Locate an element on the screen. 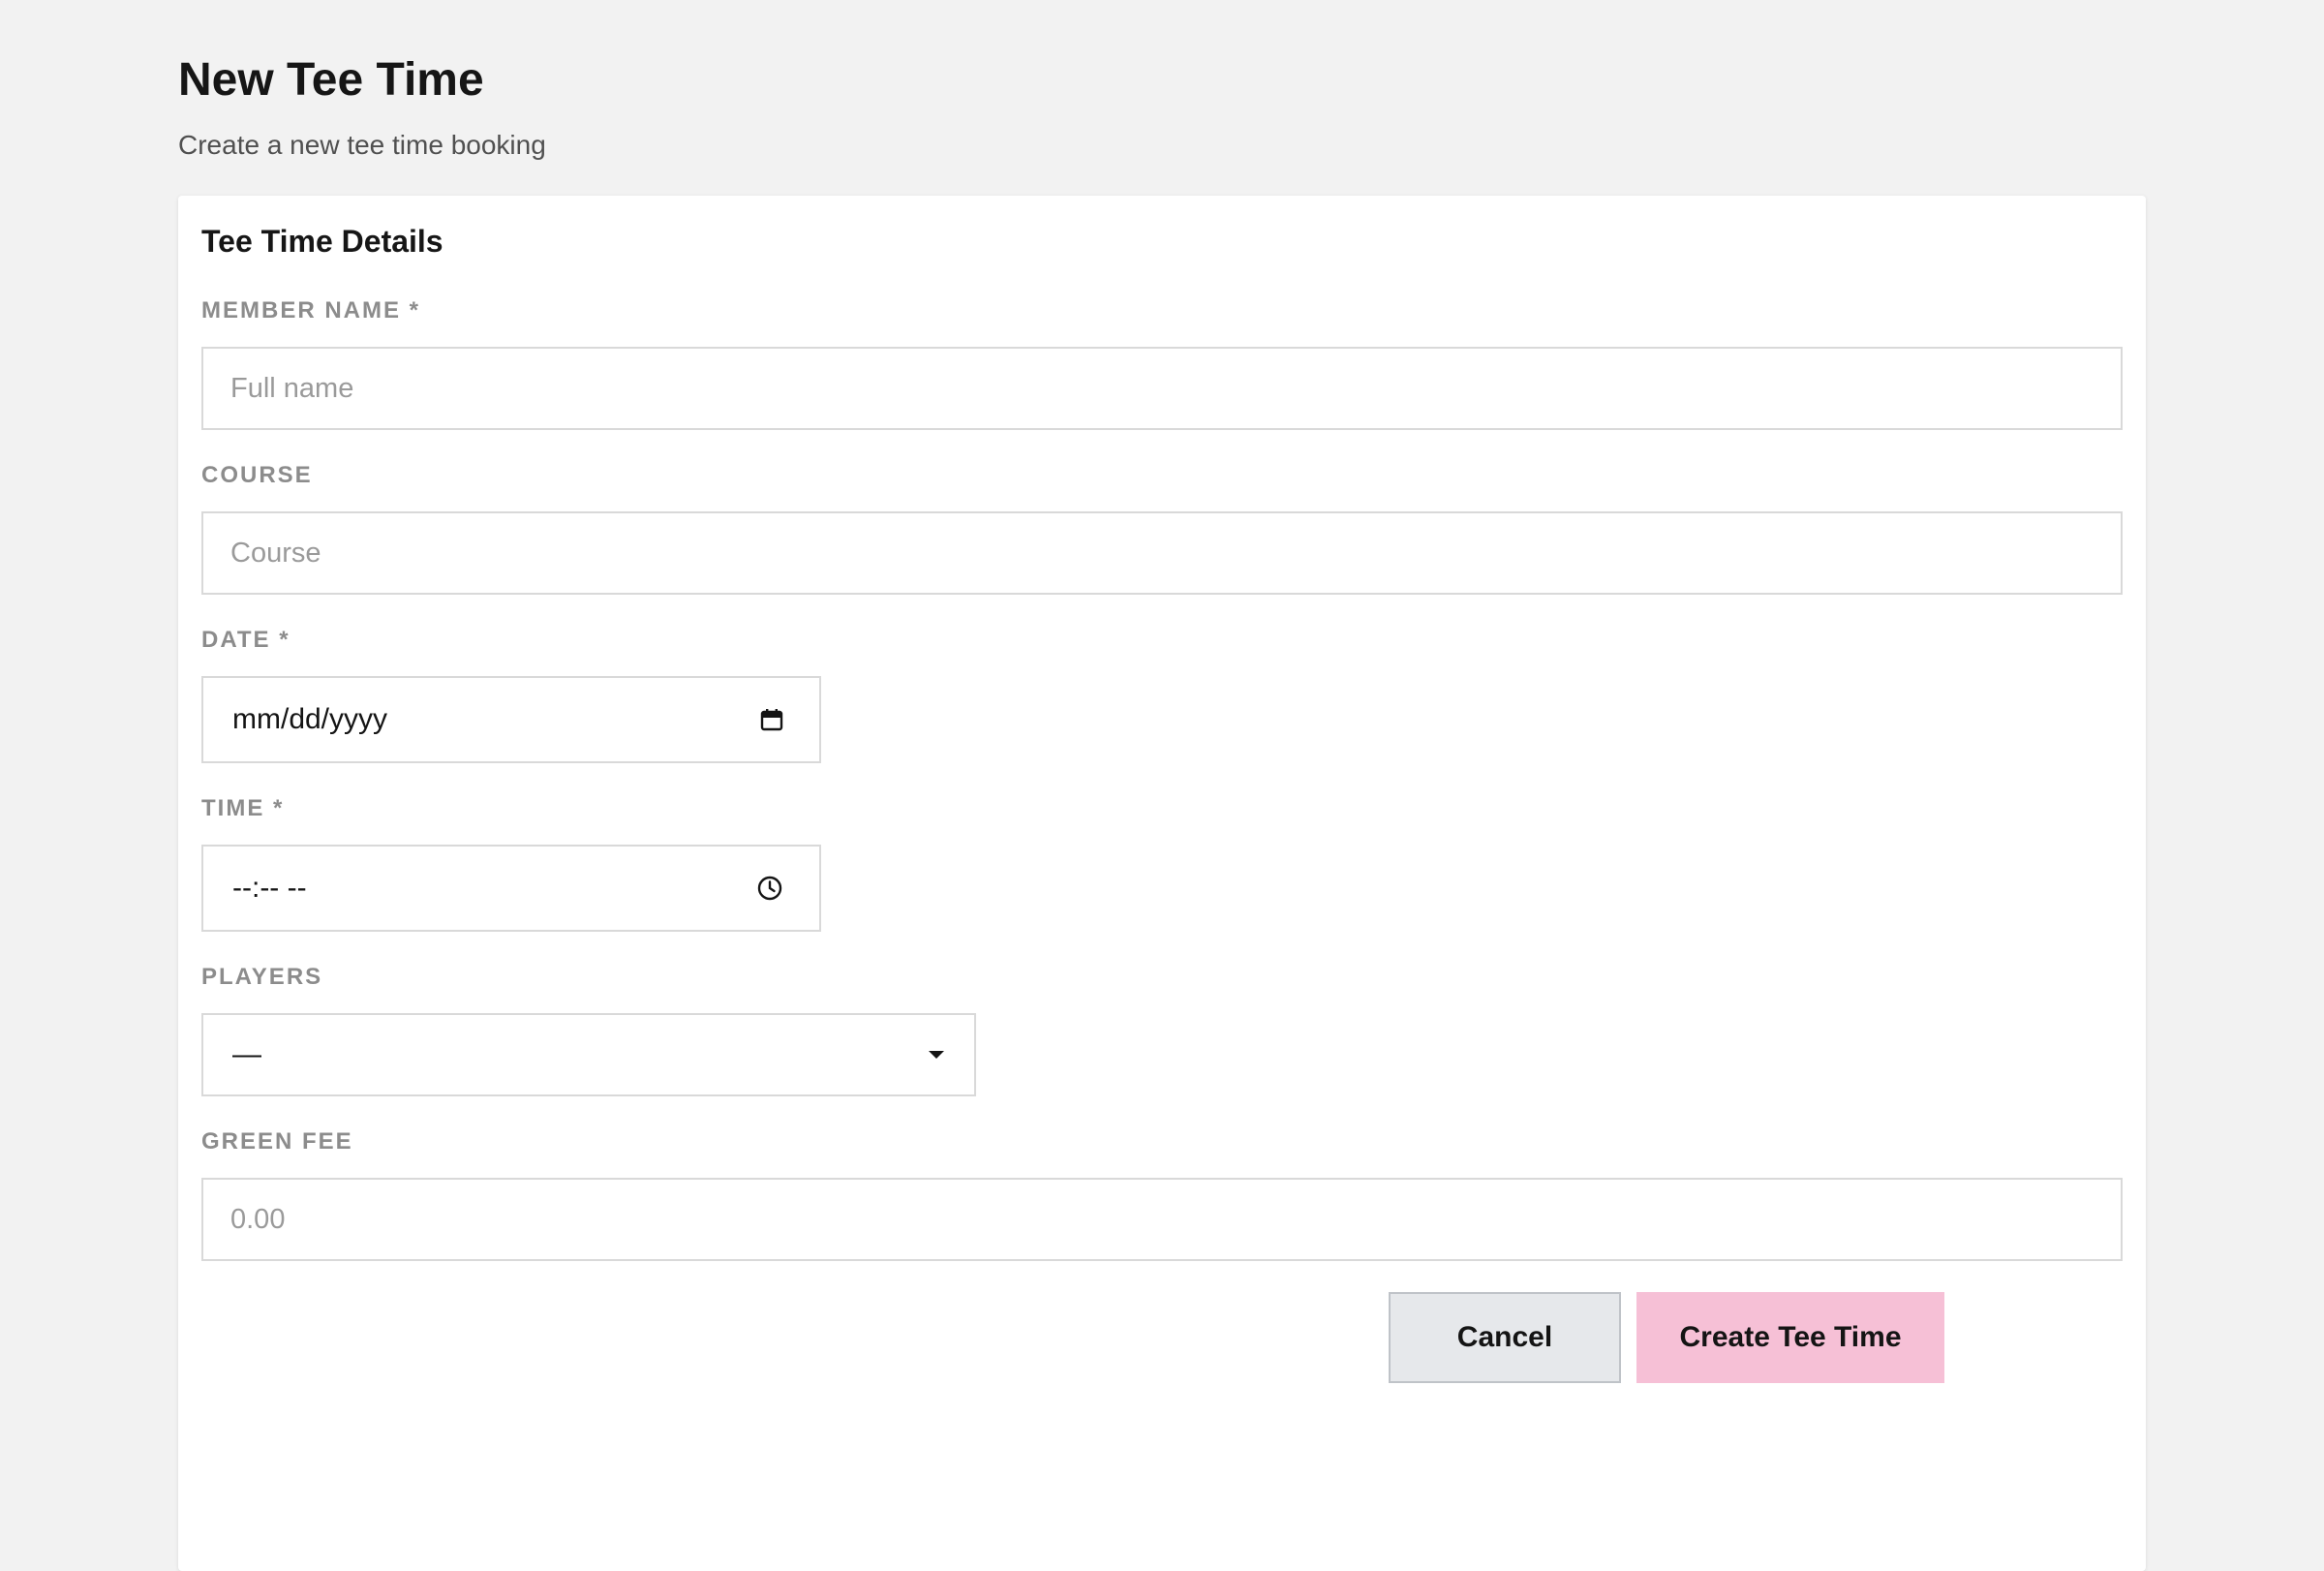  green-fee-label: GREEN FEE is located at coordinates (277, 1141).